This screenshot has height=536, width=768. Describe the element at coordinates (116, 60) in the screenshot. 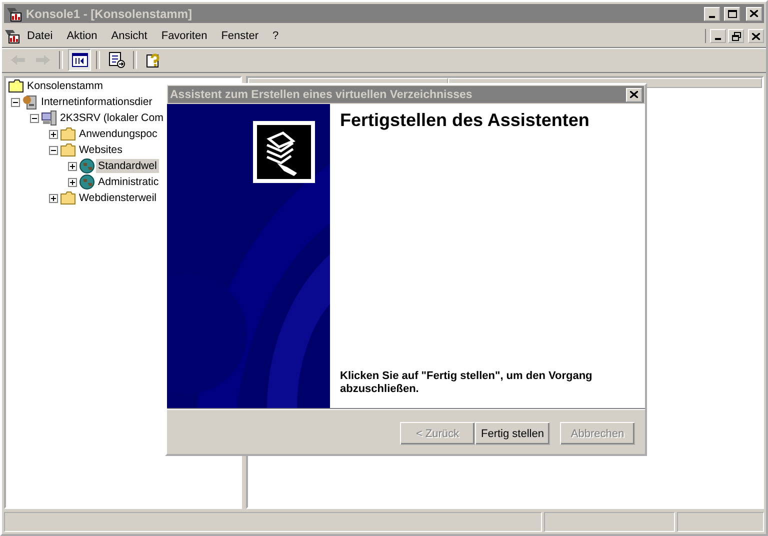

I see `export-list-icon` at that location.